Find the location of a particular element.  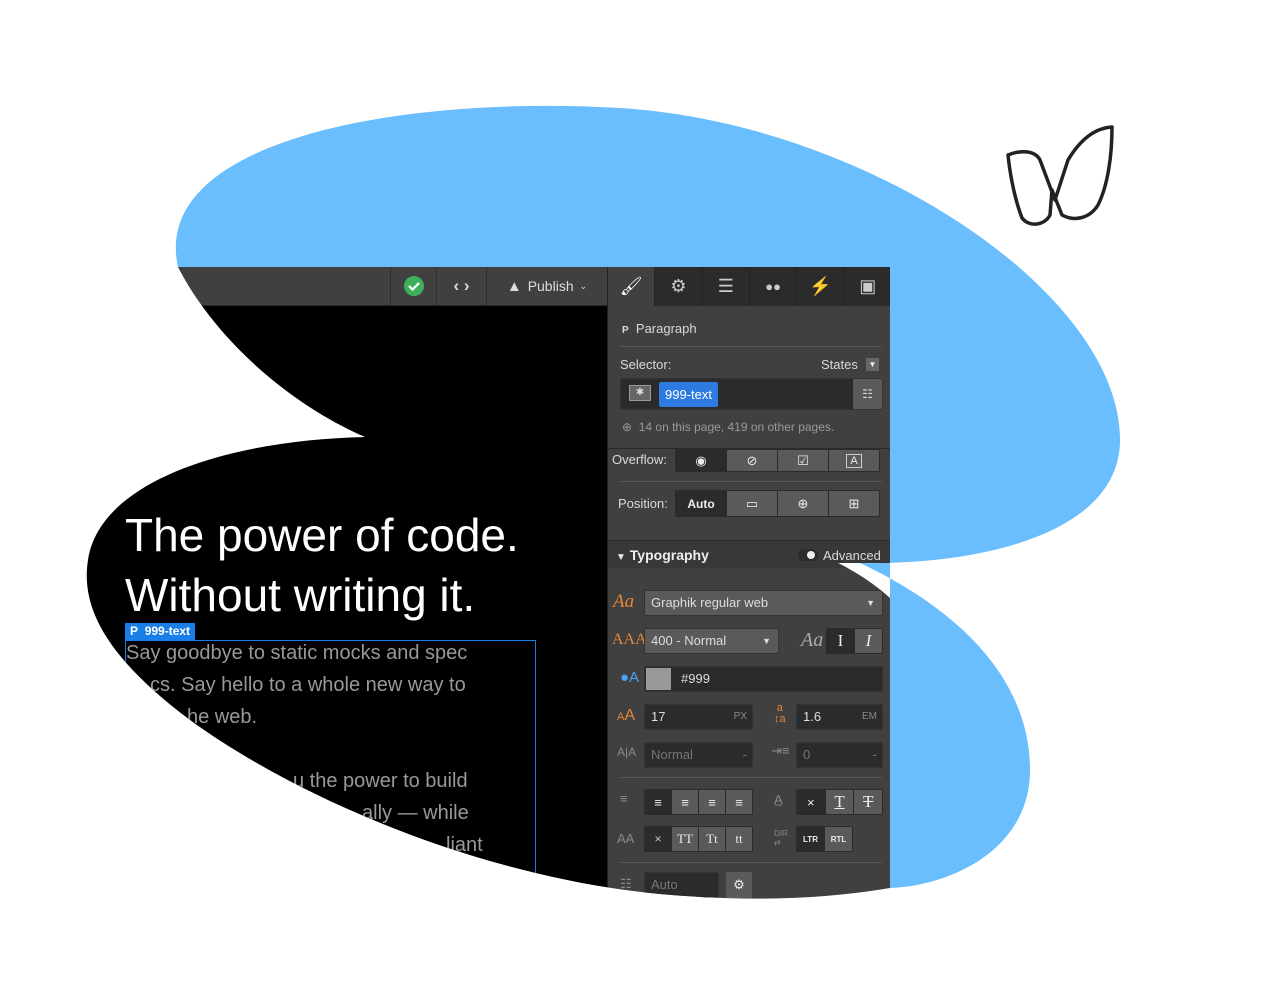

chevron-down-icon: ⌄ is located at coordinates (583, 285).